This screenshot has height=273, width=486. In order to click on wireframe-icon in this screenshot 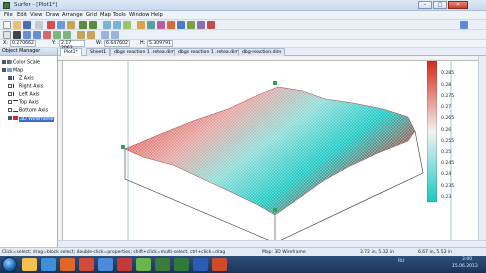, I will do `click(171, 25)`.